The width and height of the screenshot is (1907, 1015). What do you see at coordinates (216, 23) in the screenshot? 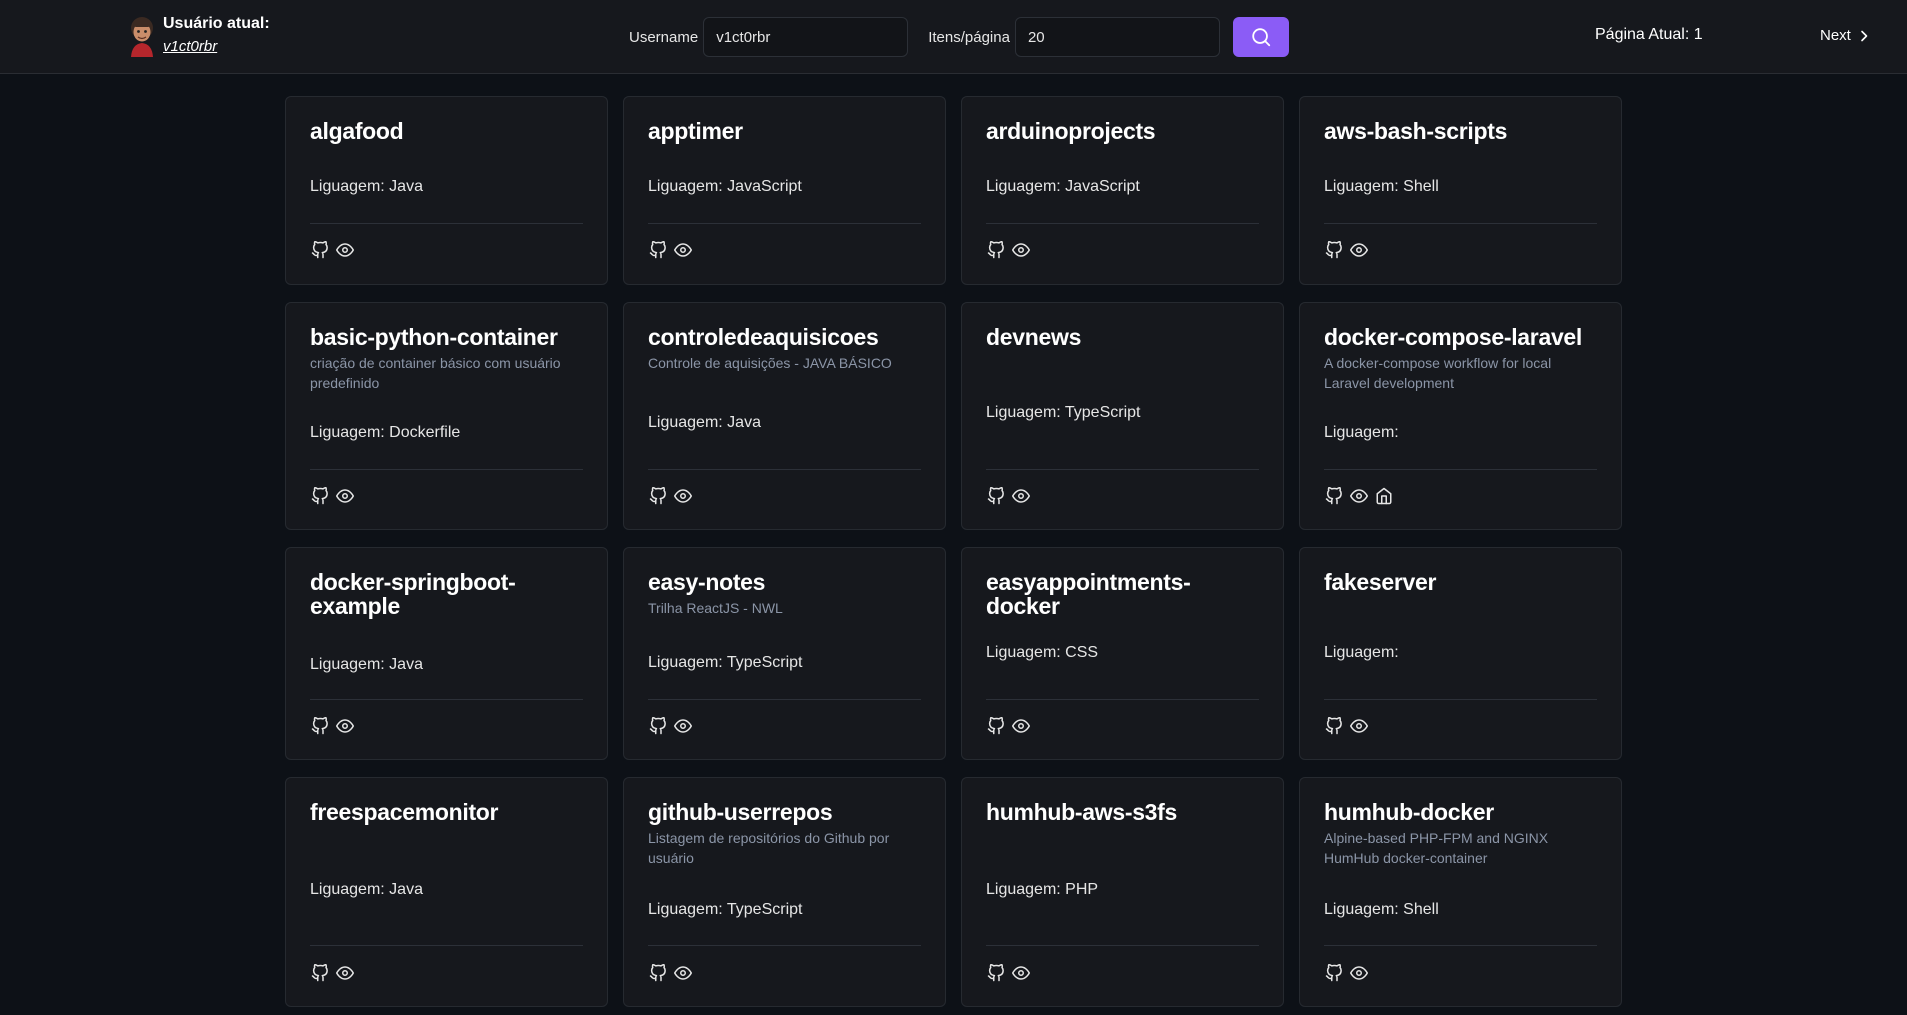
I see `current-user-label: Usuário atual:` at bounding box center [216, 23].